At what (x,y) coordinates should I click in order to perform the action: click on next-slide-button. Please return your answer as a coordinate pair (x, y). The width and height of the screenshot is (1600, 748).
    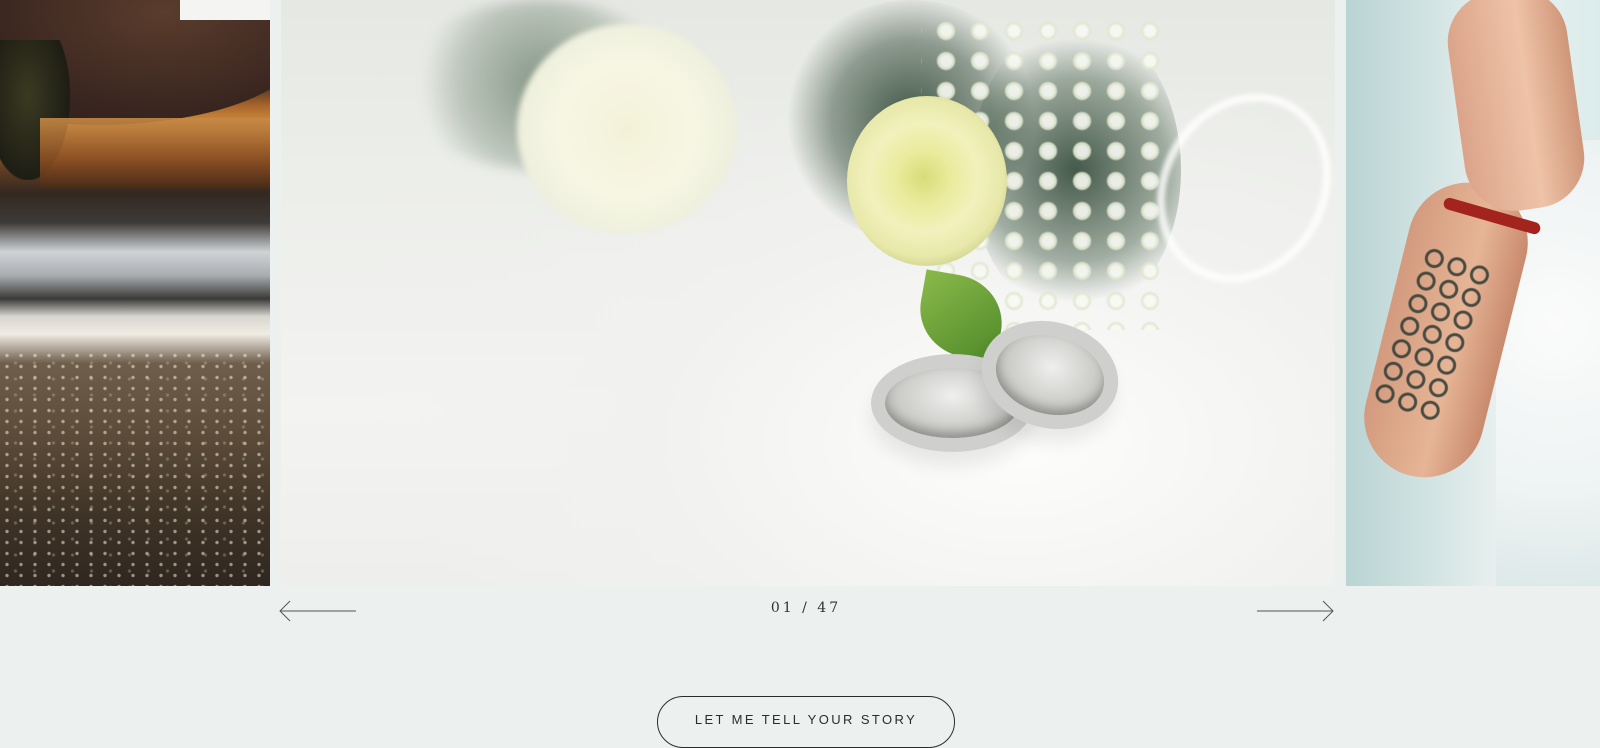
    Looking at the image, I should click on (1295, 611).